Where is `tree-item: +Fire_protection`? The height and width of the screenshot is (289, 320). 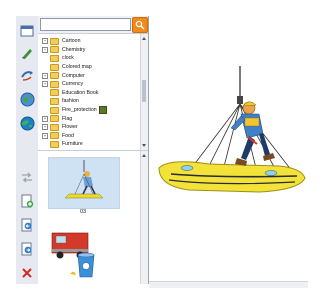 tree-item: +Fire_protection is located at coordinates (90, 110).